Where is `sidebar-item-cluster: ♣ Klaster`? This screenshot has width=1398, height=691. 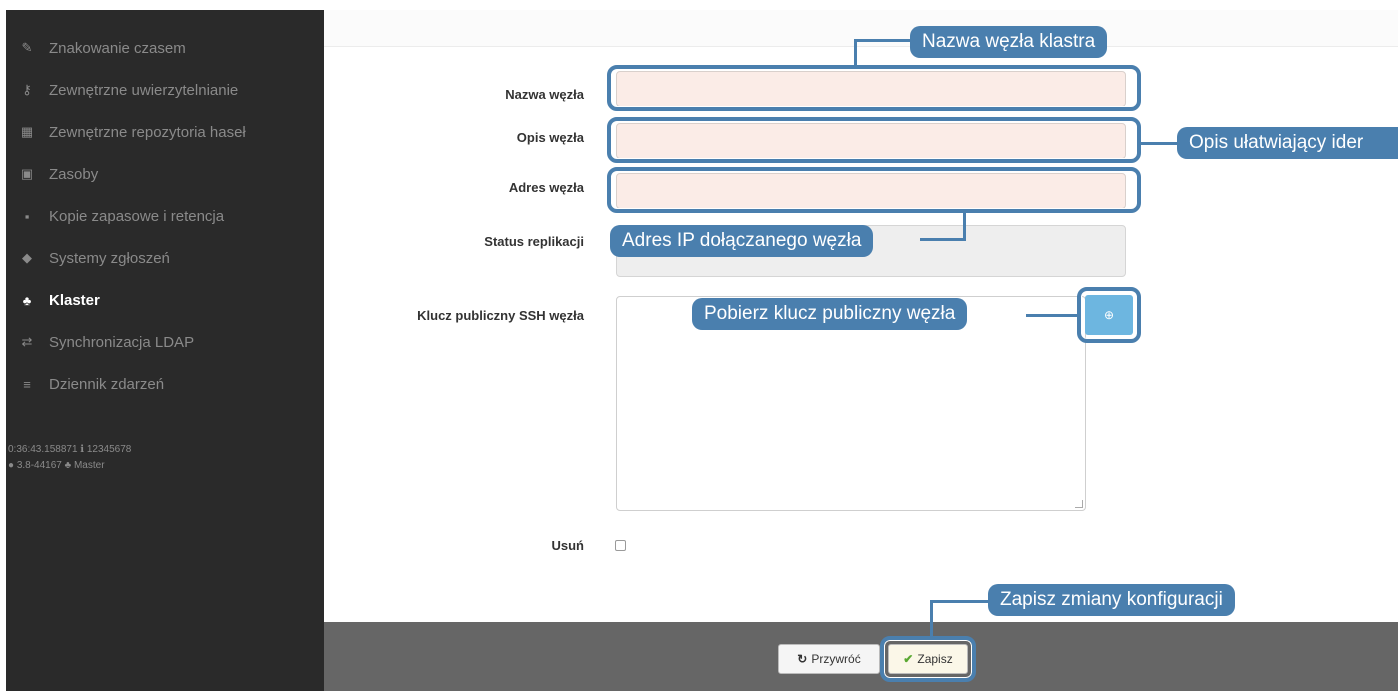
sidebar-item-cluster: ♣ Klaster is located at coordinates (53, 300).